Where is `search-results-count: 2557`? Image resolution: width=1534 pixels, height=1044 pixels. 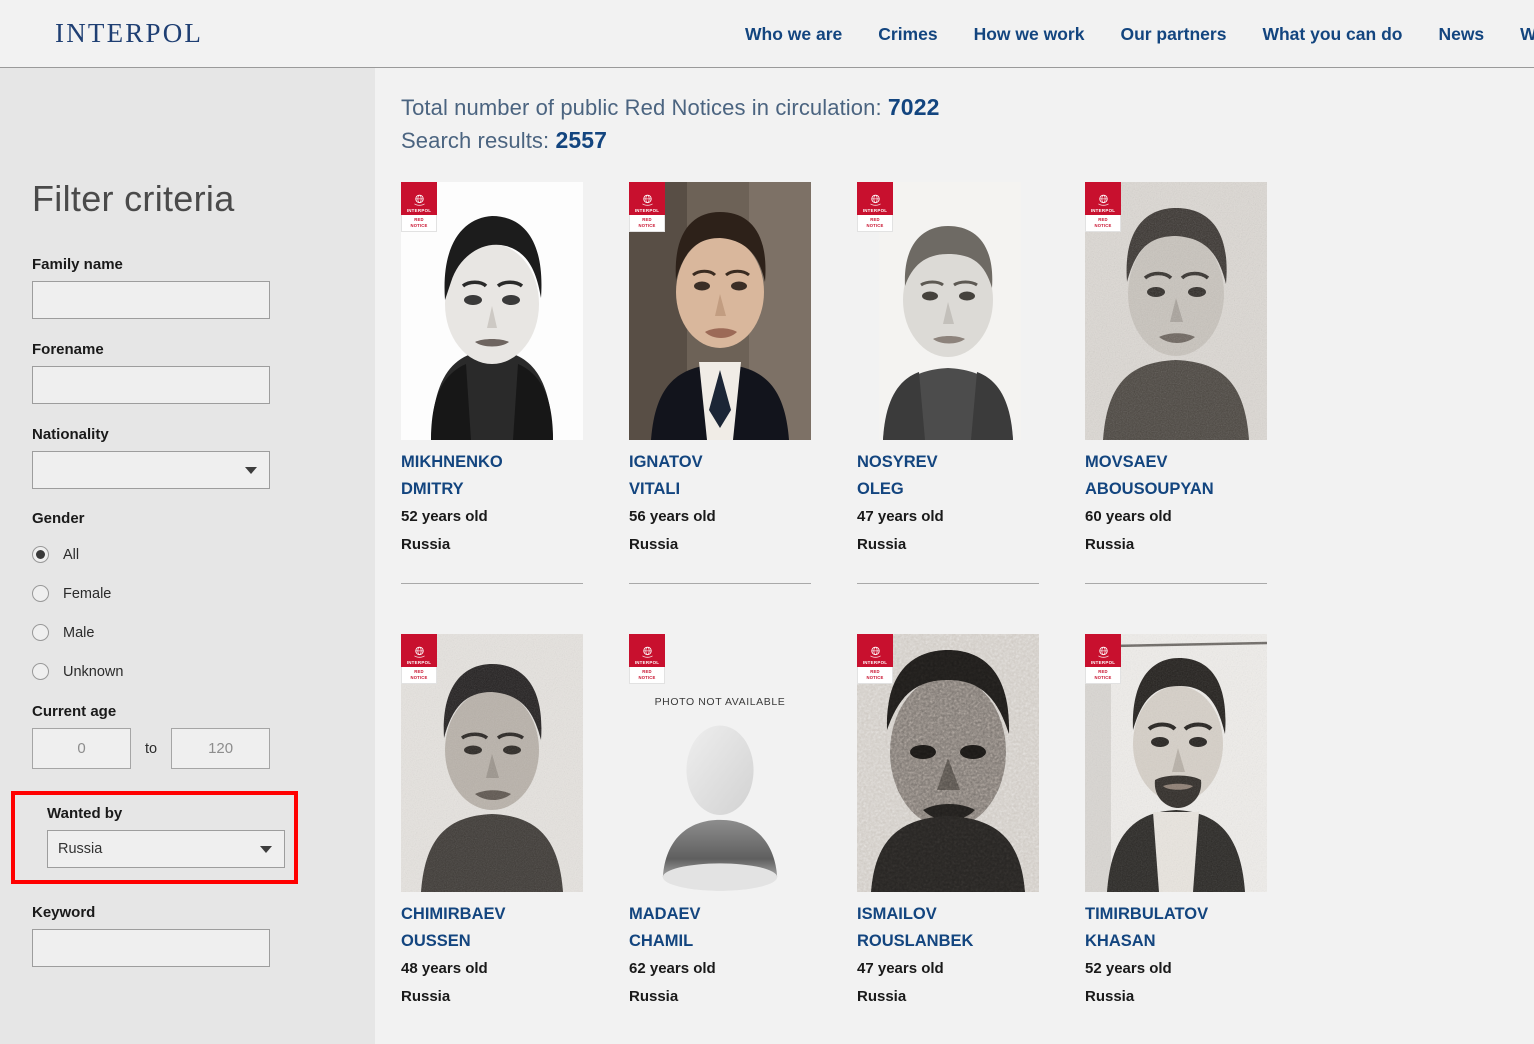 search-results-count: 2557 is located at coordinates (581, 140).